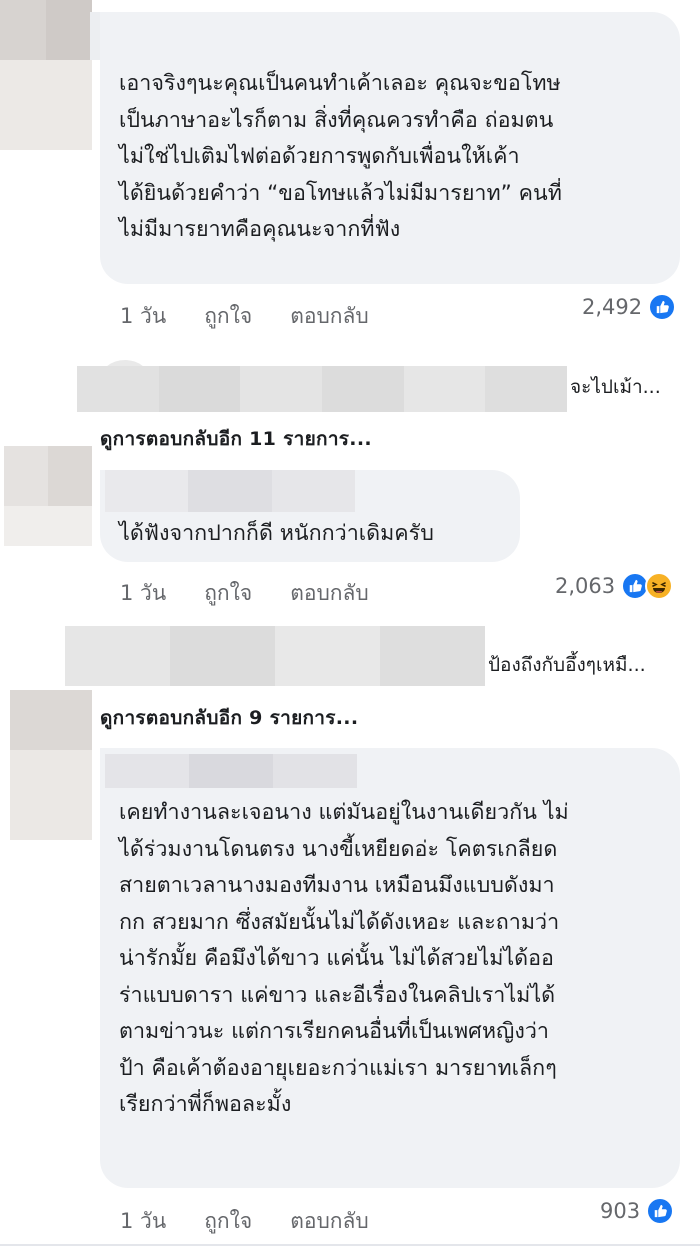 The image size is (700, 1251). I want to click on reaction-summary: 2,492, so click(629, 307).